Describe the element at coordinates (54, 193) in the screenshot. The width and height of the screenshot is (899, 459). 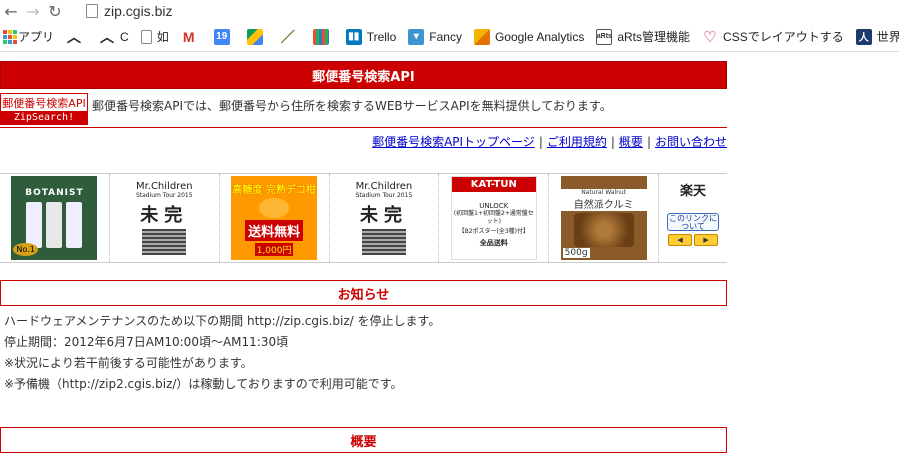
I see `ad-label: BOTANIST` at that location.